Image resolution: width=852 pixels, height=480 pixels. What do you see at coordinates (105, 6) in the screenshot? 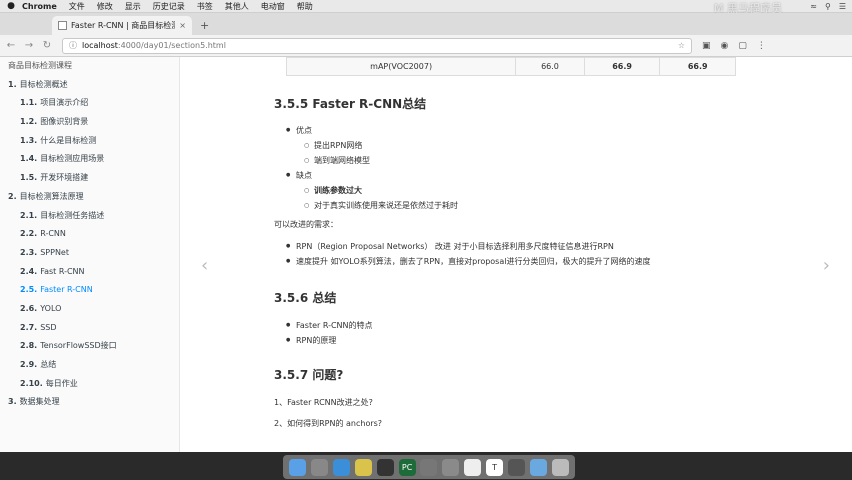
I see `menu-edit: 修改` at bounding box center [105, 6].